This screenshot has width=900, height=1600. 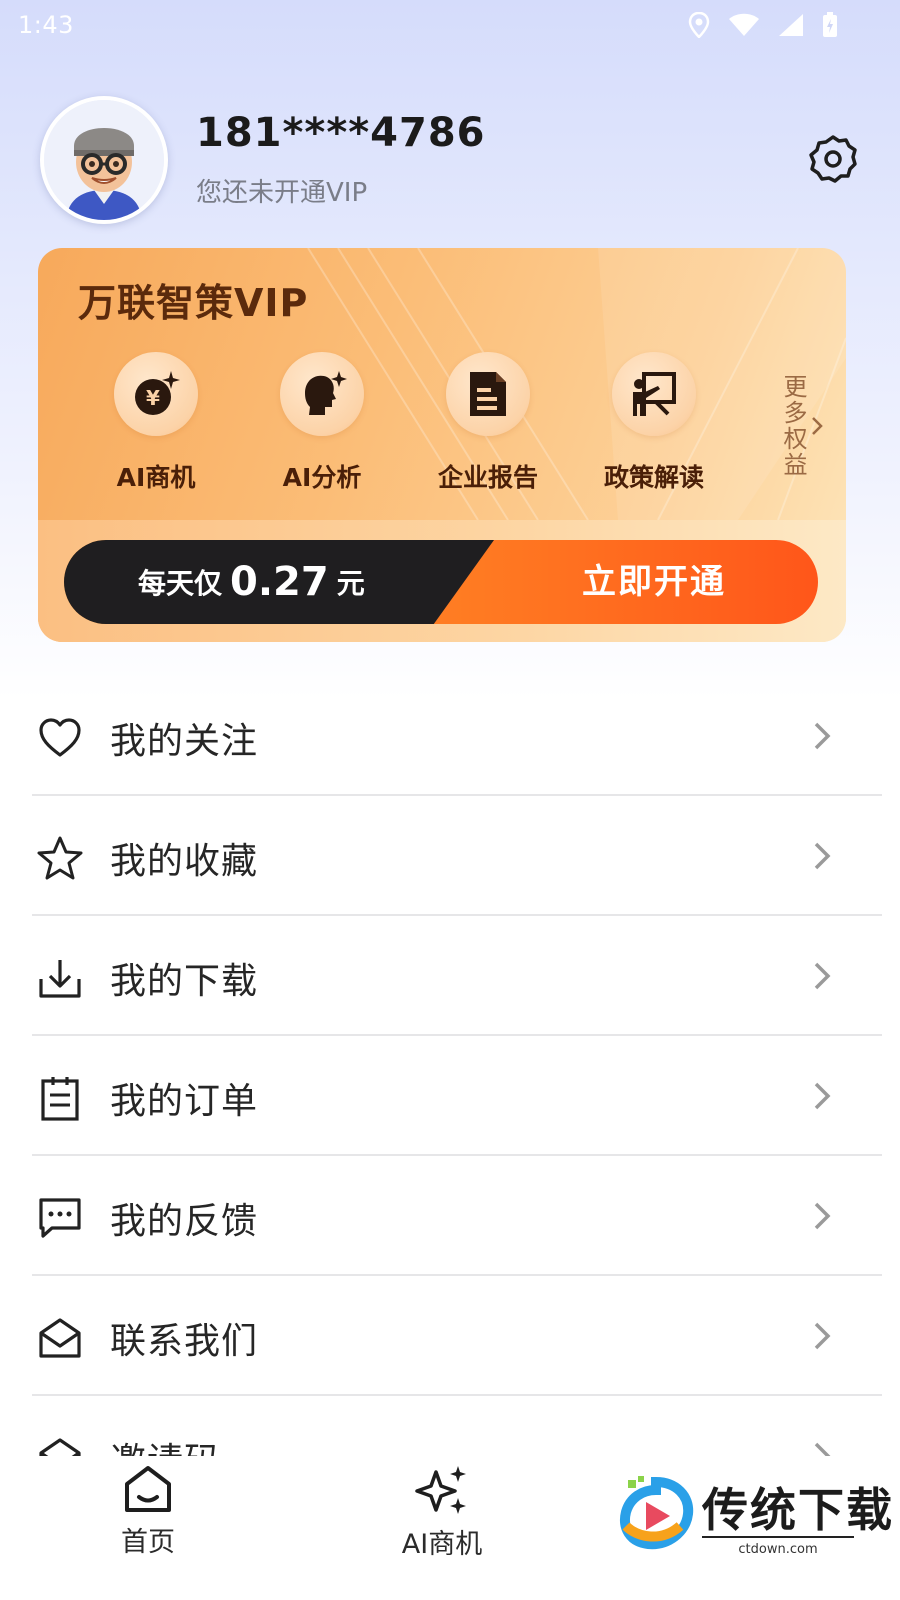 I want to click on price-value: 0.27, so click(x=279, y=582).